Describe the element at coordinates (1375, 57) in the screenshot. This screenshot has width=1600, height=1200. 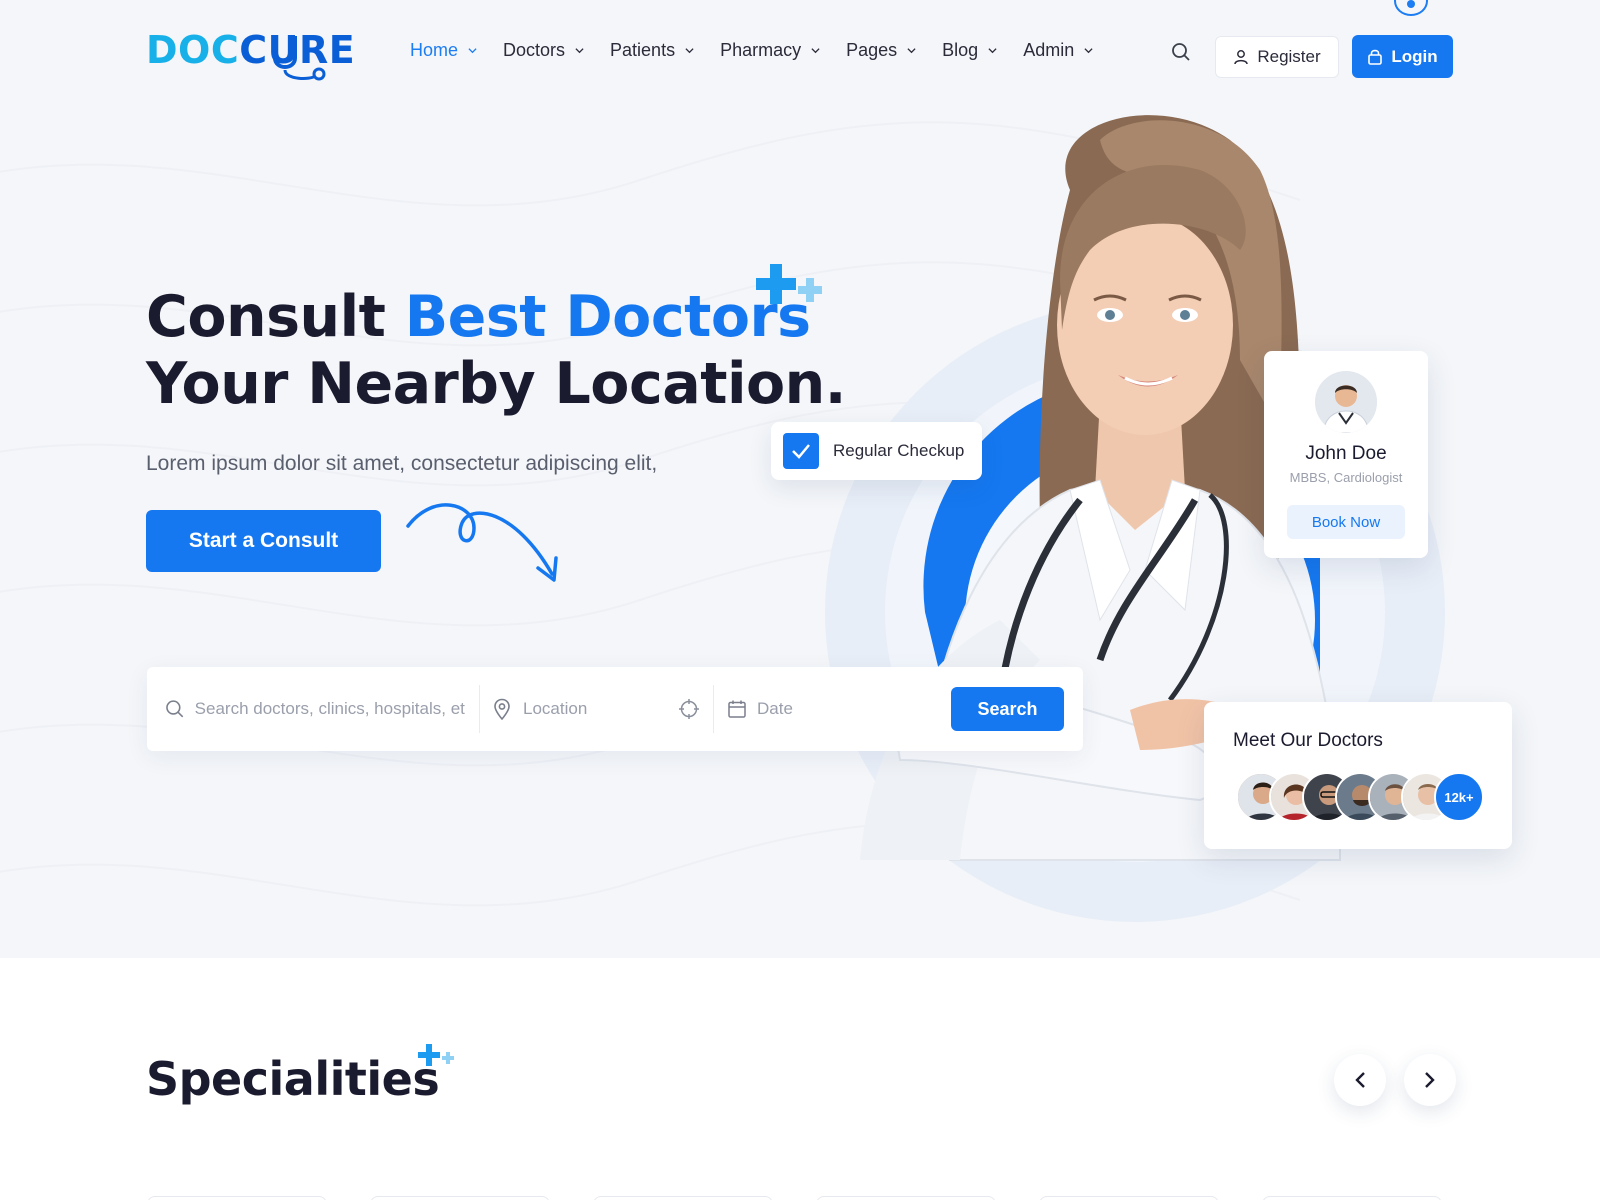
I see `lock-icon` at that location.